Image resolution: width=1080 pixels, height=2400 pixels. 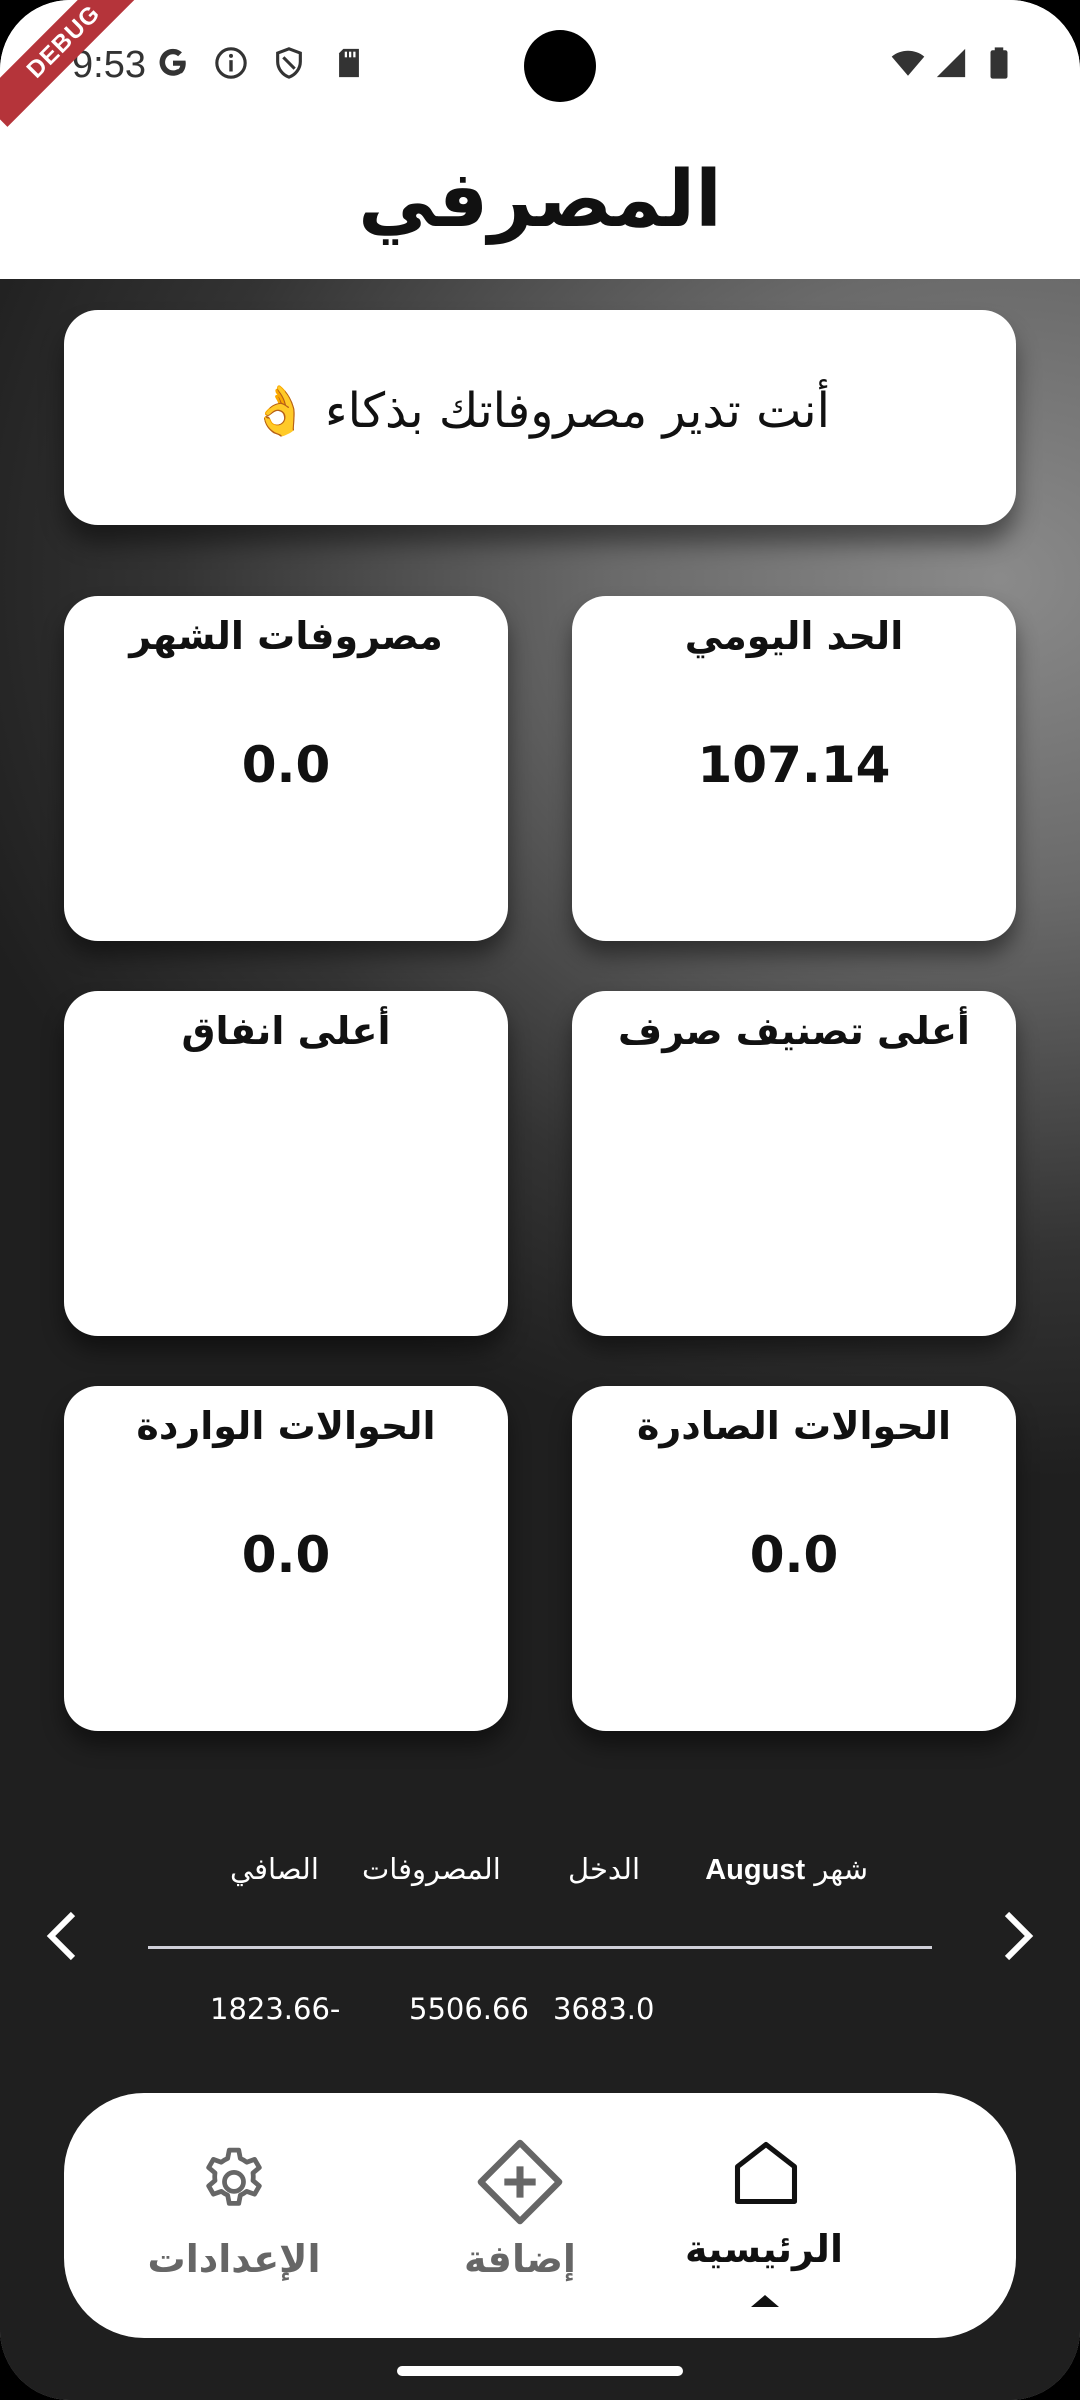 I want to click on status-bar: 9:53 DEBUG, so click(x=540, y=67).